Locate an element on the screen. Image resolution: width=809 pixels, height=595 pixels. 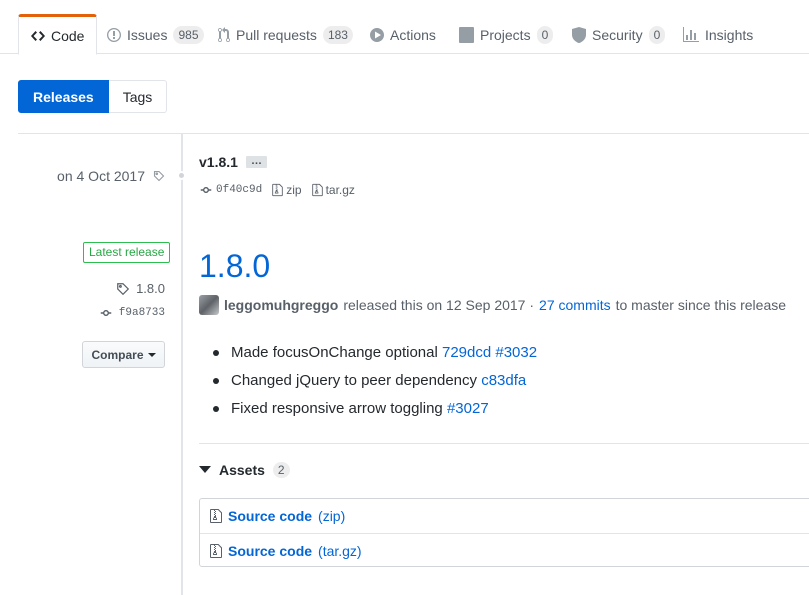
projects-count: 0 is located at coordinates (545, 34).